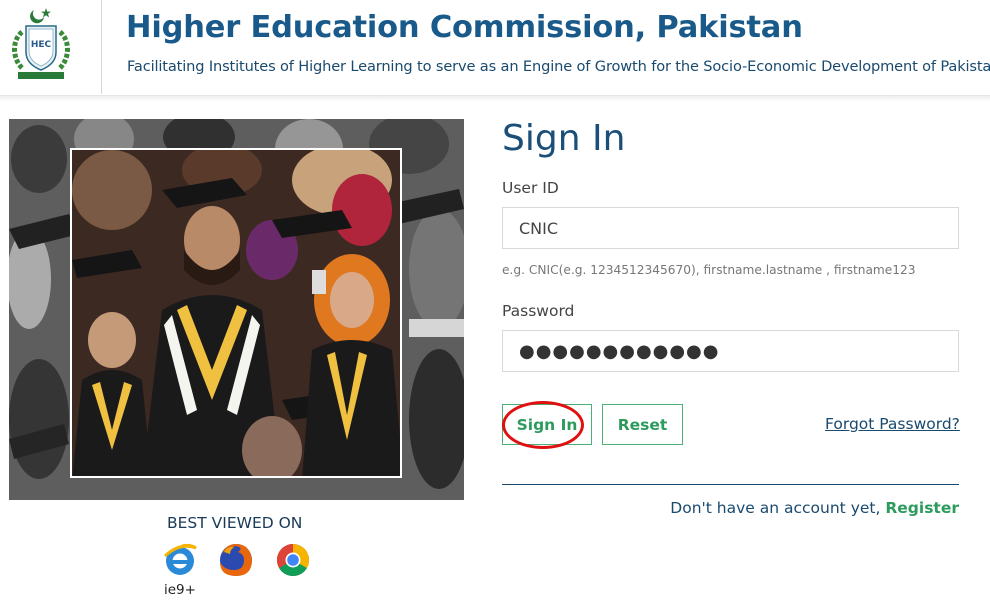 Image resolution: width=990 pixels, height=606 pixels. I want to click on site-title: Higher Education Commission, Pakistan, so click(464, 27).